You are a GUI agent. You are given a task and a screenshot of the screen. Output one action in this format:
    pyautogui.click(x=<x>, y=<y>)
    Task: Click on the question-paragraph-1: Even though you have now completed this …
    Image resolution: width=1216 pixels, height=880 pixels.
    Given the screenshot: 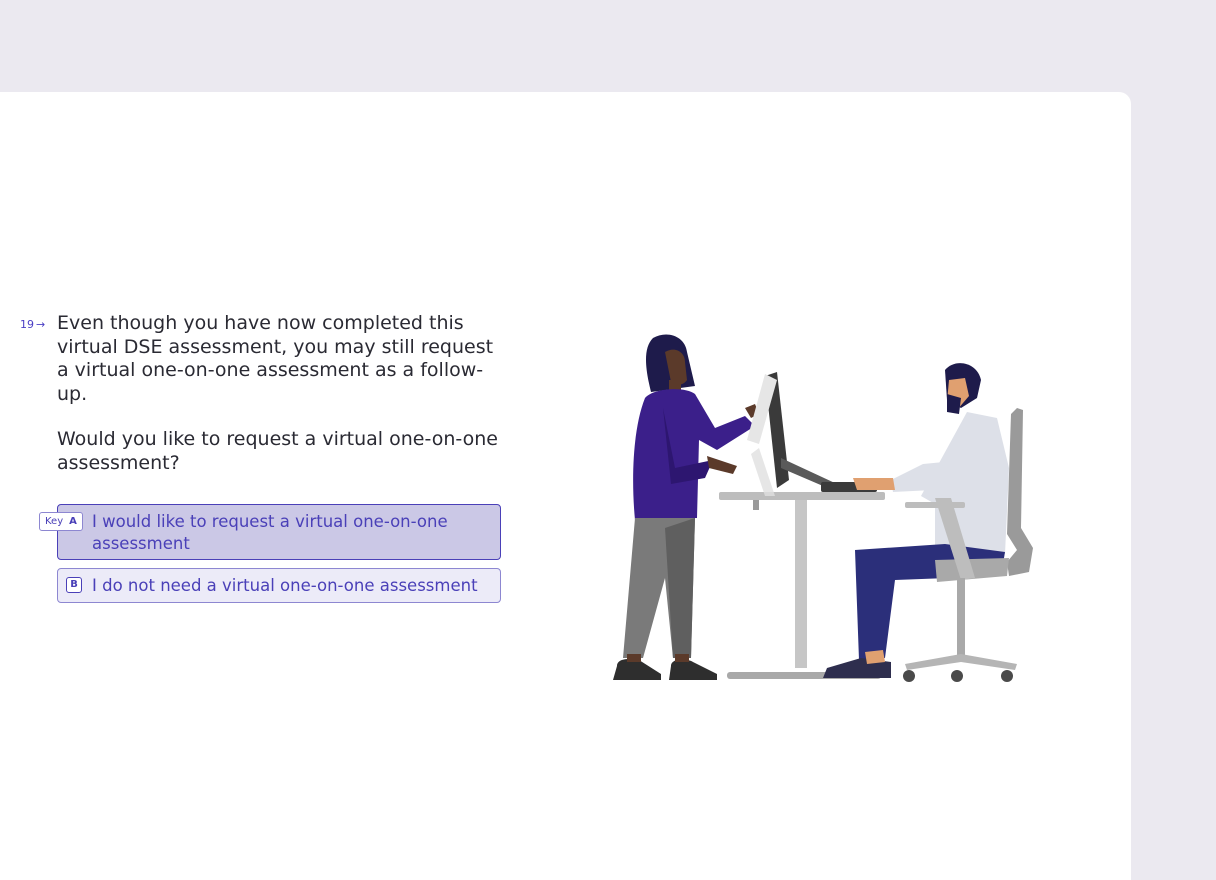 What is the action you would take?
    pyautogui.click(x=275, y=358)
    